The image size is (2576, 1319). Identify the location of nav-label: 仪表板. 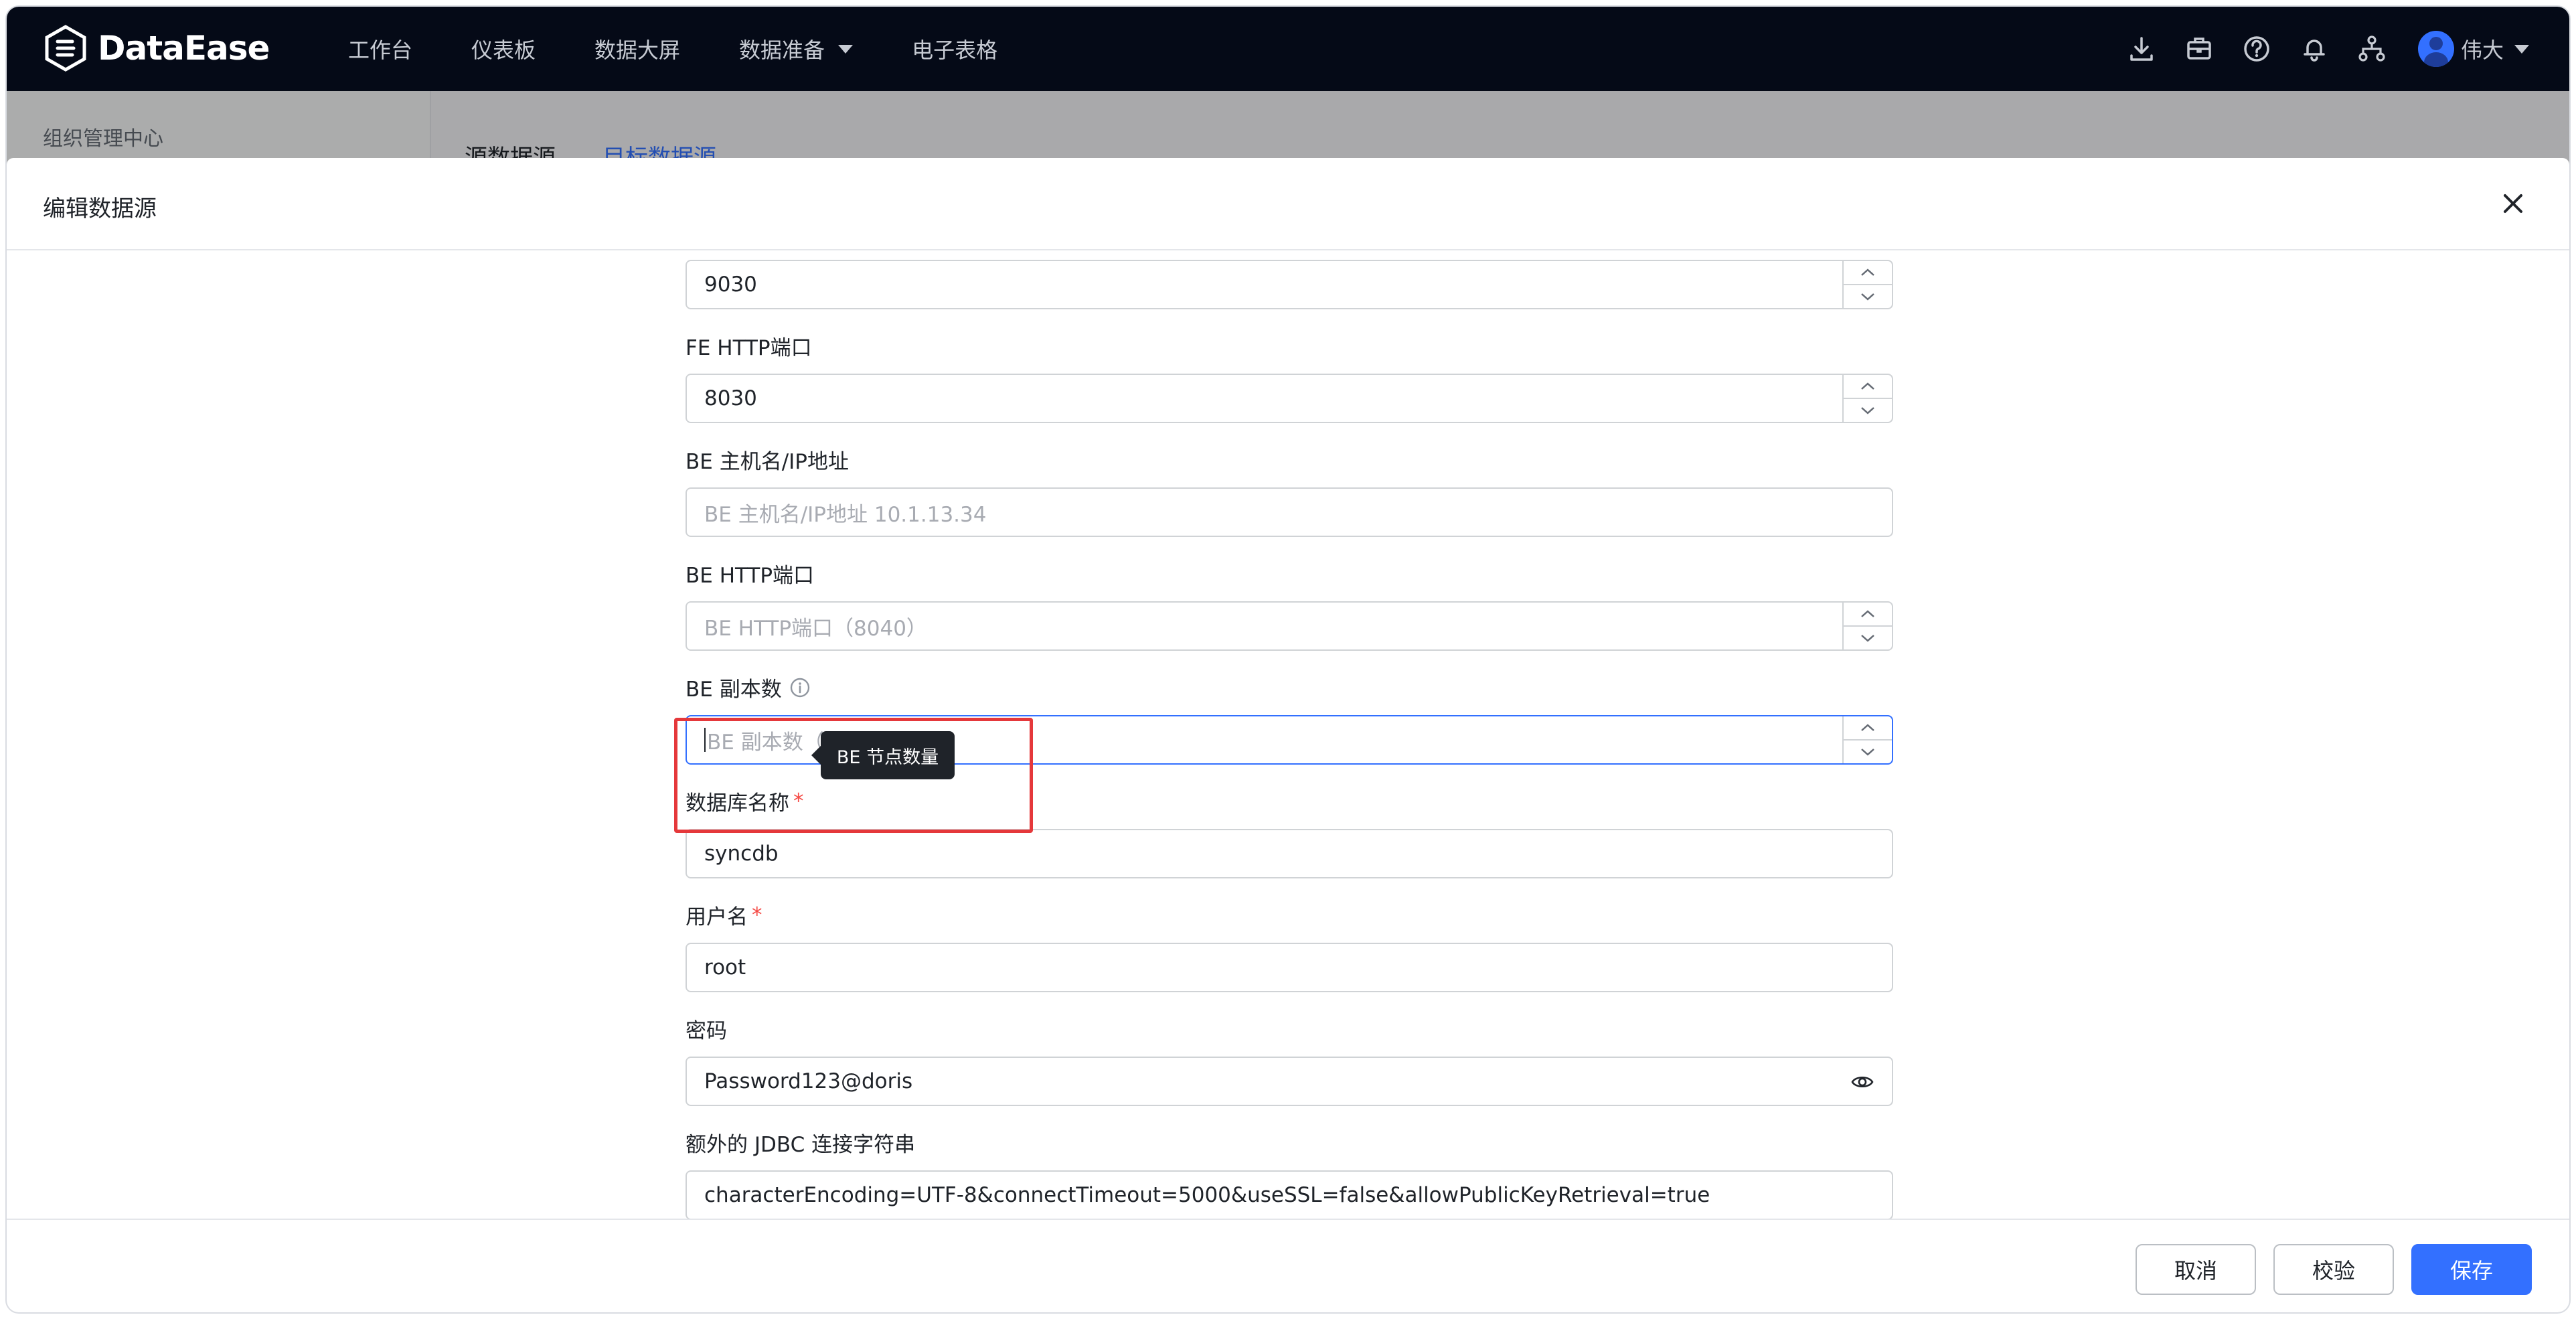
(504, 50).